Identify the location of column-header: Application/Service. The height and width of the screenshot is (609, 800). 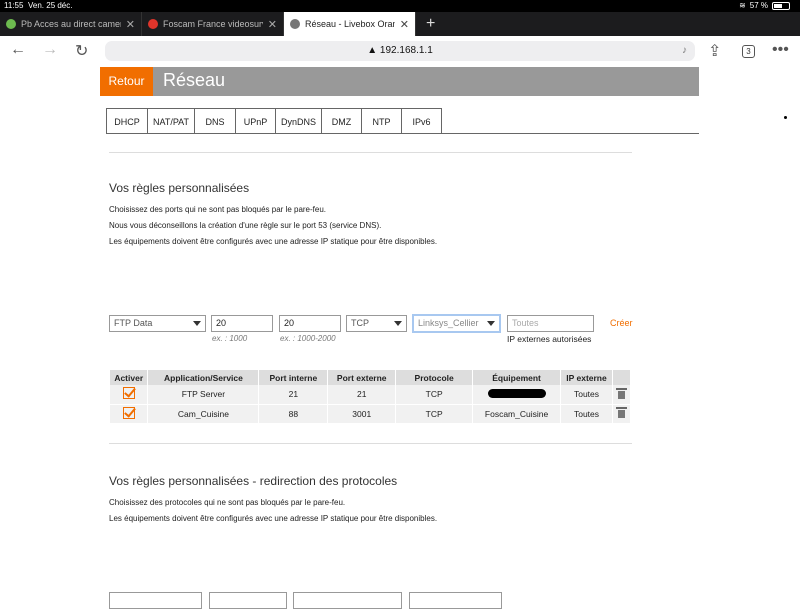
(203, 377).